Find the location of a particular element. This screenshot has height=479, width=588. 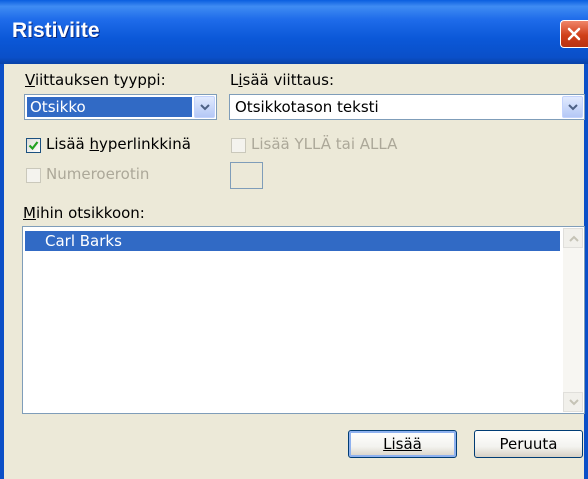

separator-checkbox is located at coordinates (33, 175).